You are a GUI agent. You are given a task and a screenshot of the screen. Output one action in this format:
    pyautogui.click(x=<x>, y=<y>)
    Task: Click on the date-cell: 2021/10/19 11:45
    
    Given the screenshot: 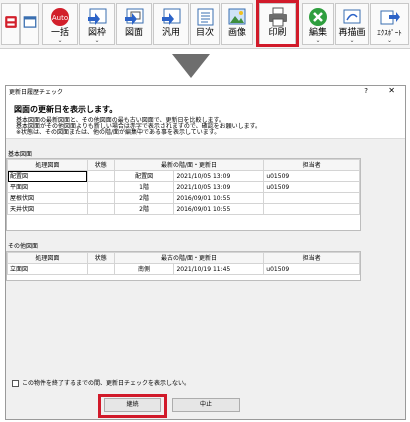 What is the action you would take?
    pyautogui.click(x=219, y=269)
    